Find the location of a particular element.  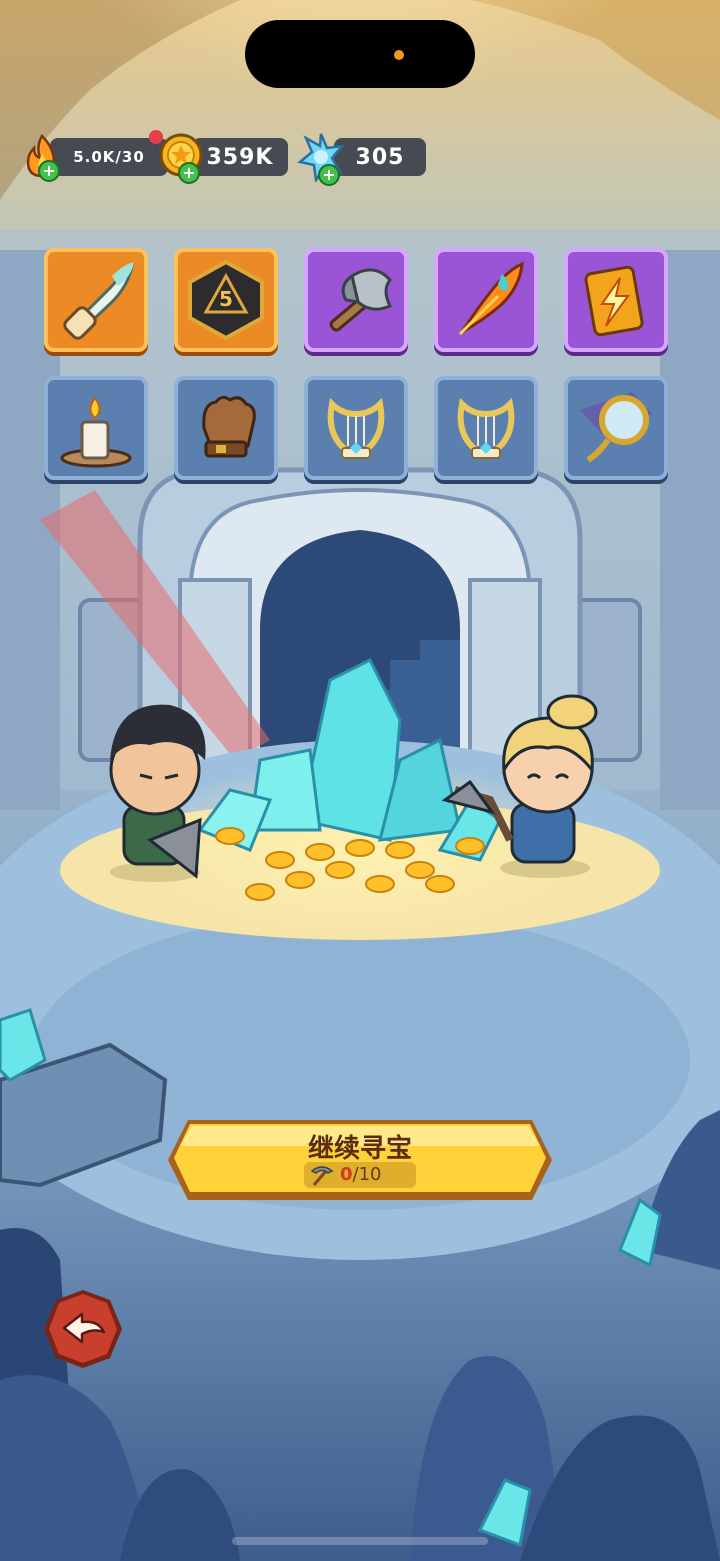

miner-left-character is located at coordinates (157, 793).